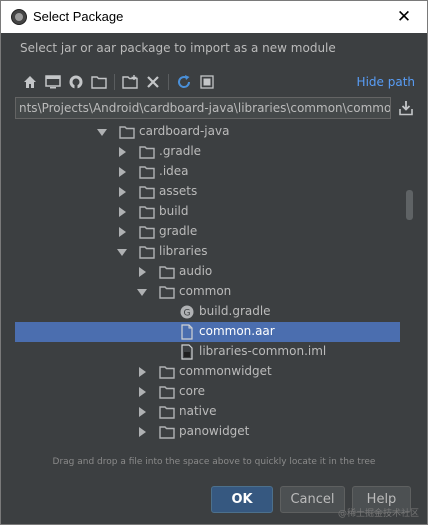 This screenshot has width=428, height=525. I want to click on path-field, so click(203, 108).